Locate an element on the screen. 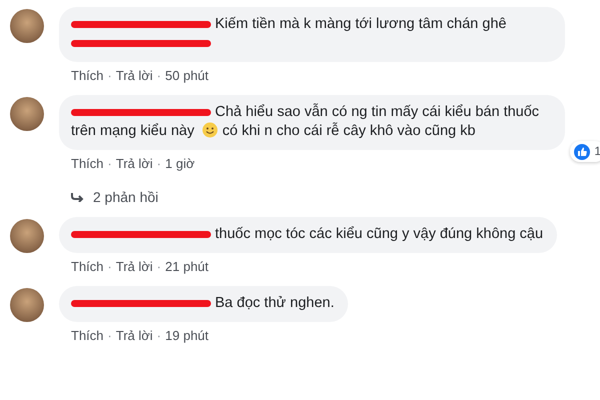 The height and width of the screenshot is (400, 600). comment-text: Kiếm tiền mà k màng tới lương tâm chán ghê is located at coordinates (288, 33).